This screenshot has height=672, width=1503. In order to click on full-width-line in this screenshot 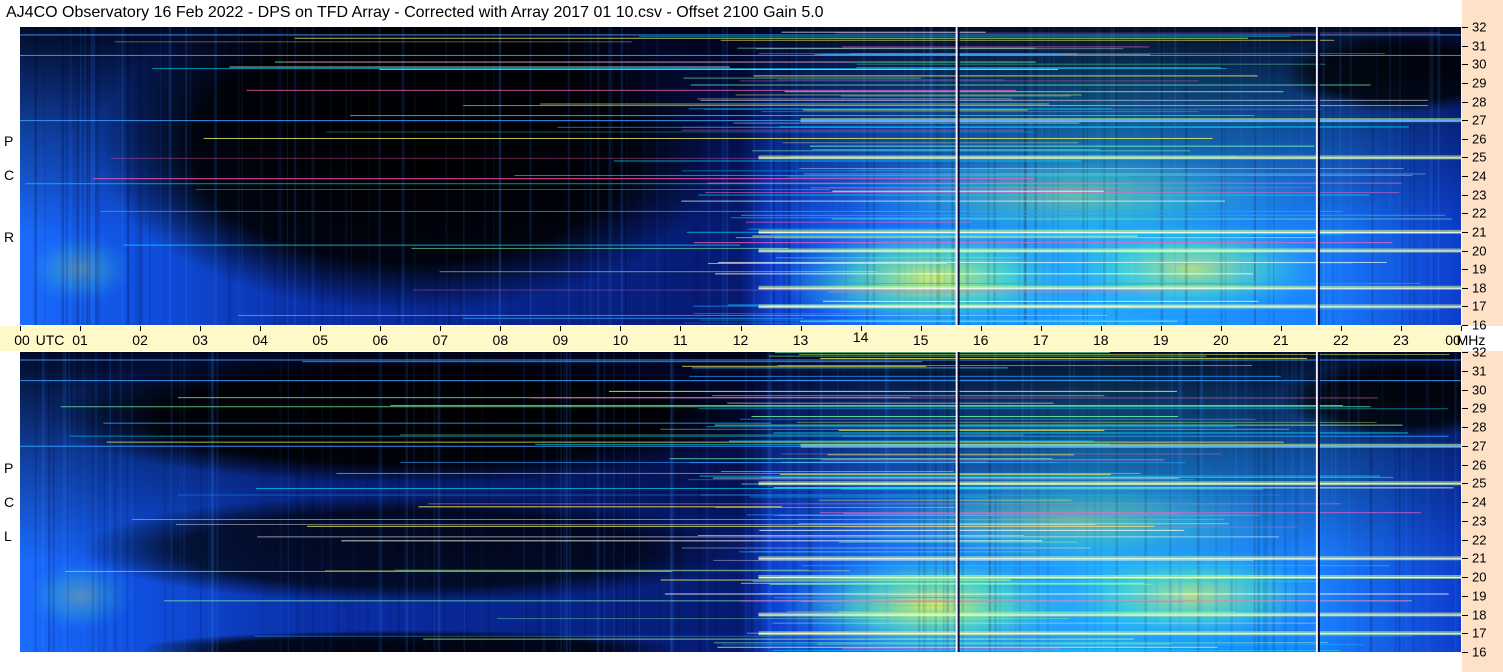, I will do `click(740, 360)`.